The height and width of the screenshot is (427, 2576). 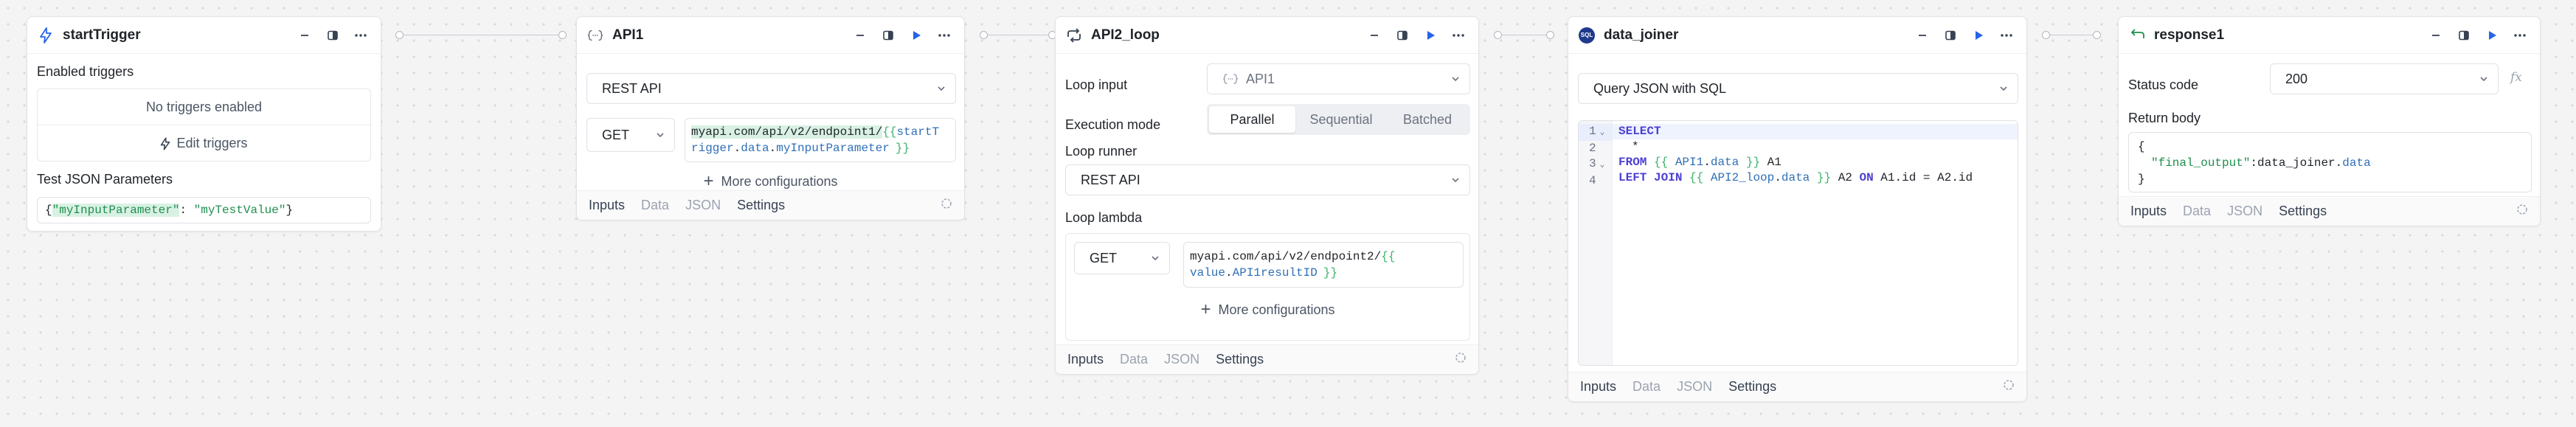 I want to click on query-type-select: Query JSON with SQL, so click(x=1798, y=88).